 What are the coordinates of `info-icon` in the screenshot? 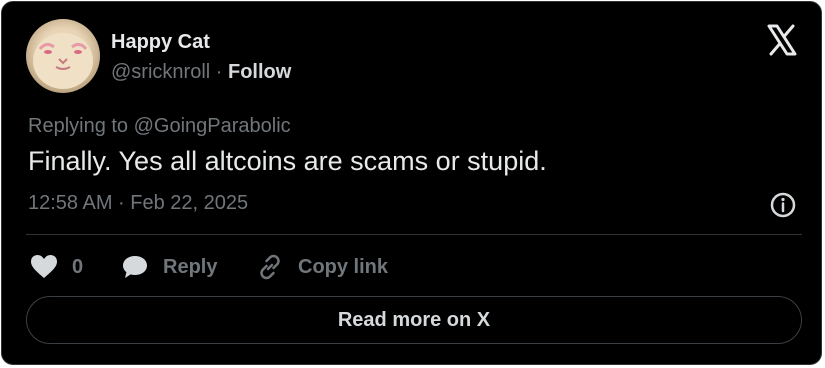 It's located at (783, 205).